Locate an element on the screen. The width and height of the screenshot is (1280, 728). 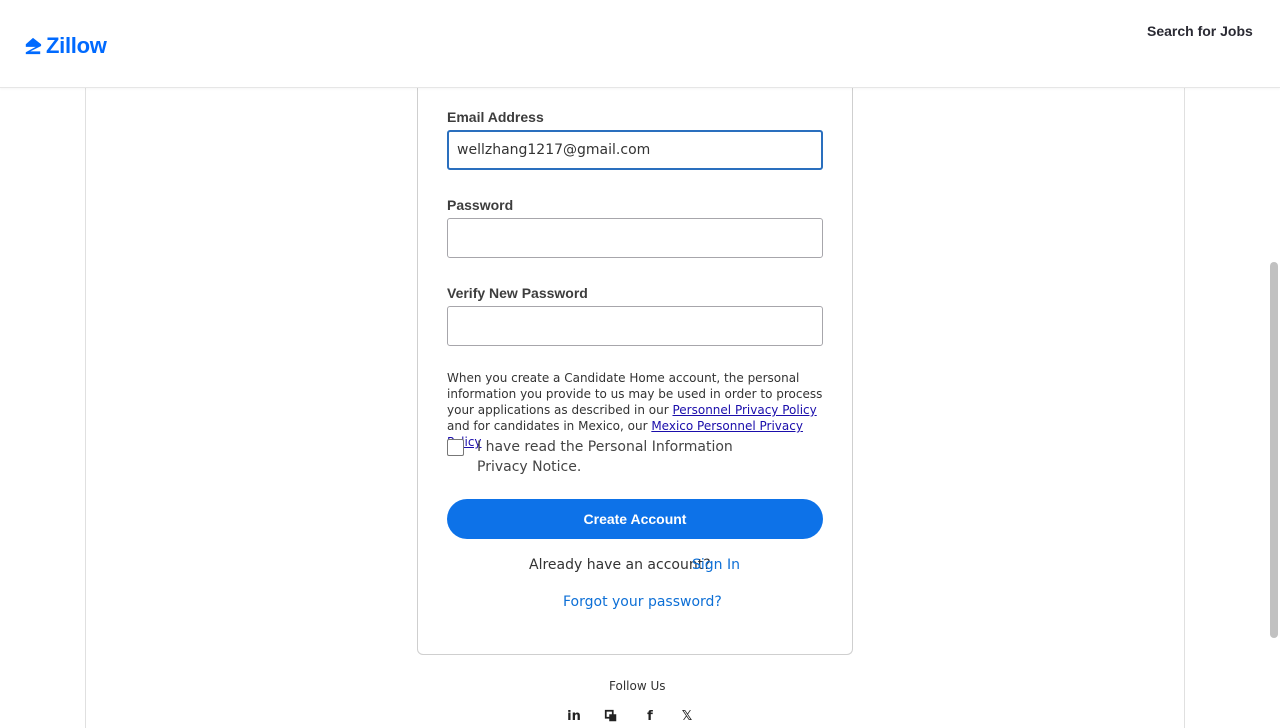
x-icon: 𝕏 is located at coordinates (687, 716).